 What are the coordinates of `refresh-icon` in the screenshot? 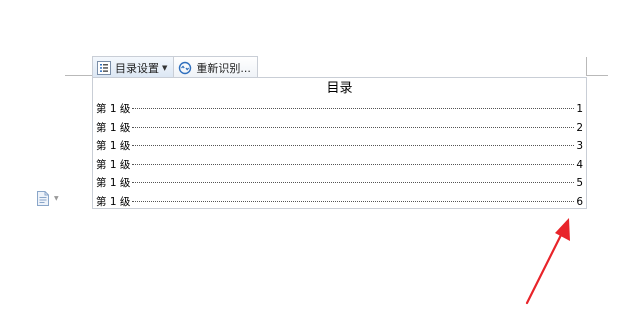 It's located at (185, 68).